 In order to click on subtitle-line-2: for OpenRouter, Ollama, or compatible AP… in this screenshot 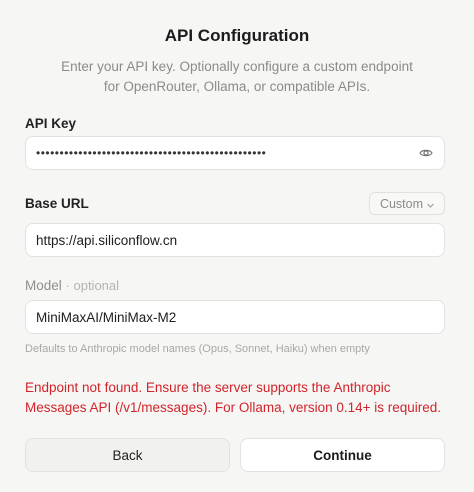, I will do `click(237, 86)`.